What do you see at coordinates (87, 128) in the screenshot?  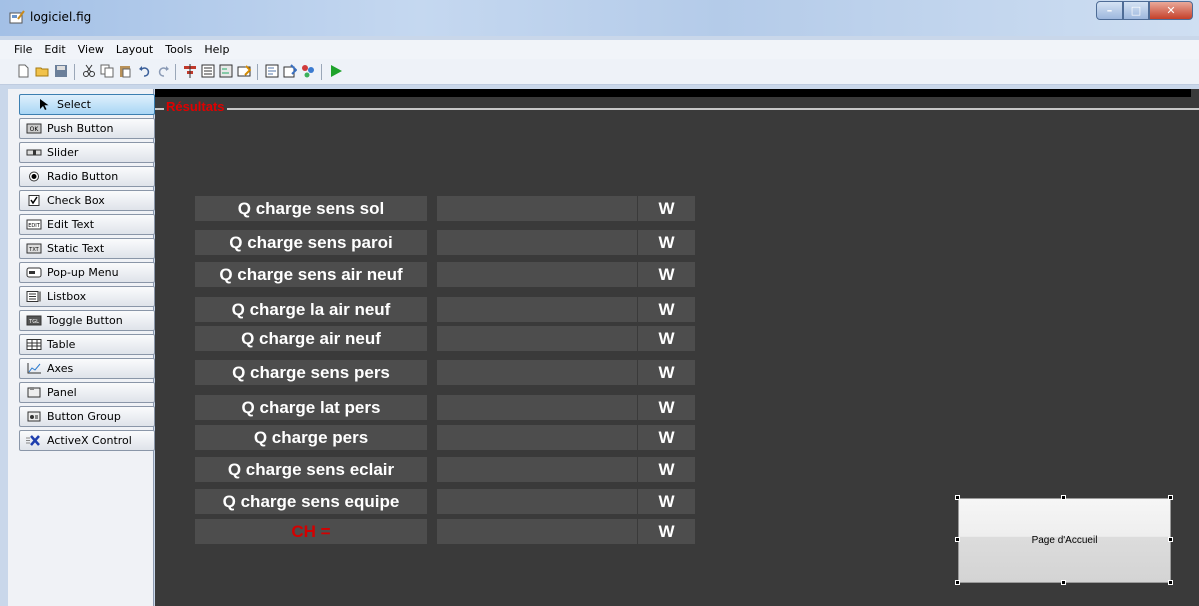 I see `palette-push-button: OK Push Button` at bounding box center [87, 128].